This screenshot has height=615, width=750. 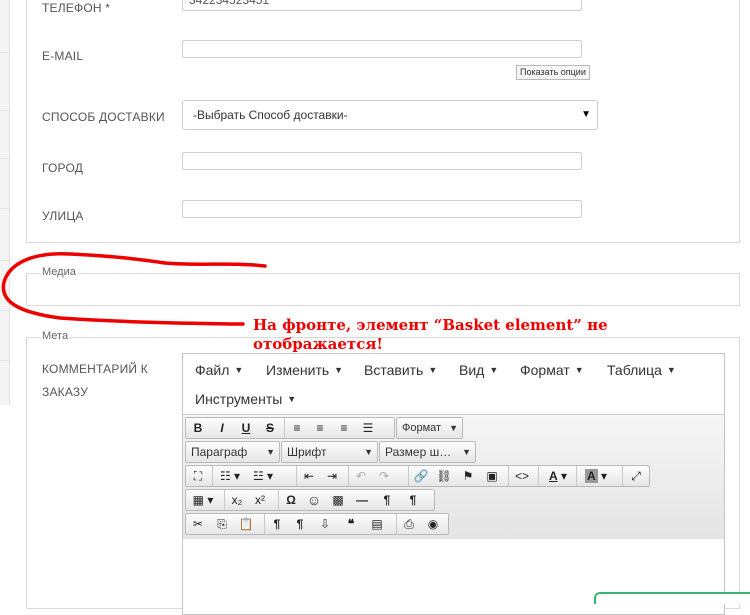 I want to click on format-dropdown: Формат ▼, so click(x=429, y=428).